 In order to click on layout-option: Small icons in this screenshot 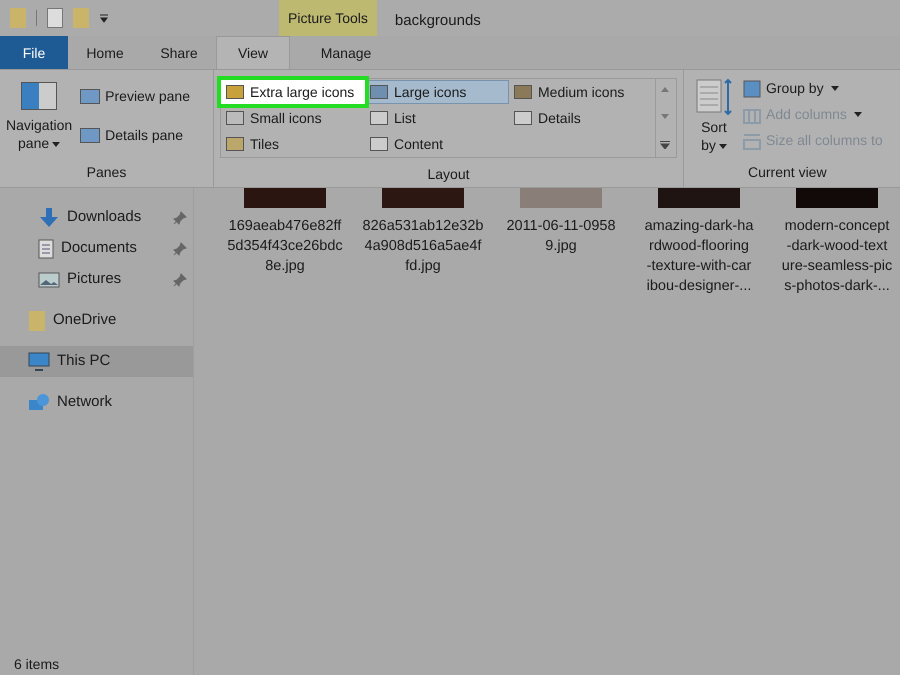, I will do `click(293, 118)`.